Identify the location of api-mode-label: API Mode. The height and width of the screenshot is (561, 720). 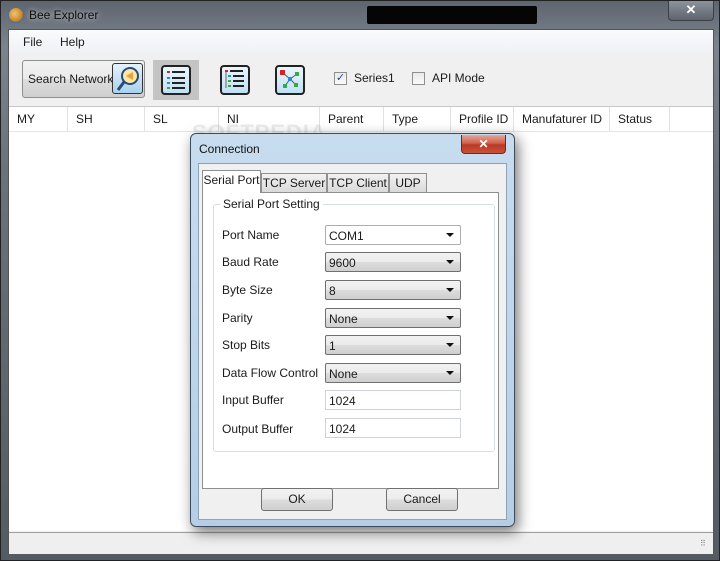
(458, 78).